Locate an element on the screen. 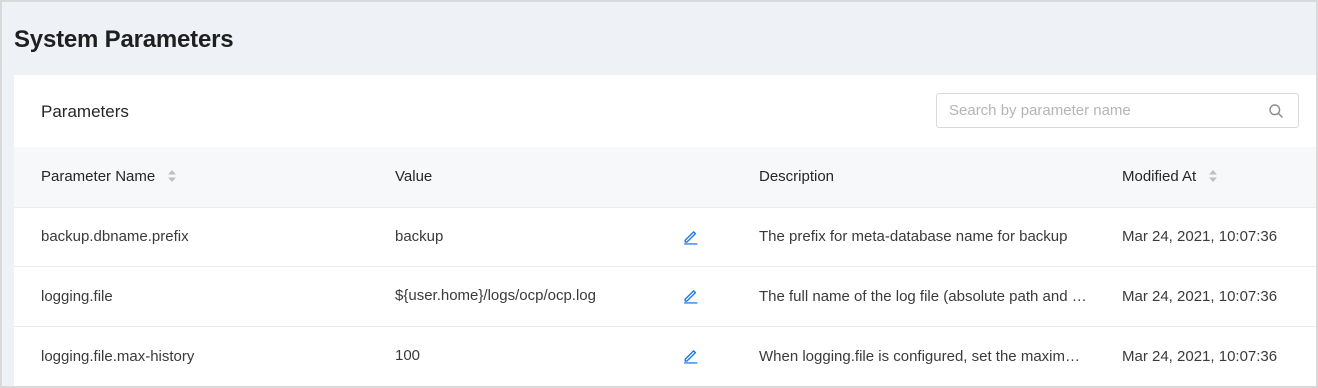  column-header-parameter-name: Parameter Name is located at coordinates (191, 177).